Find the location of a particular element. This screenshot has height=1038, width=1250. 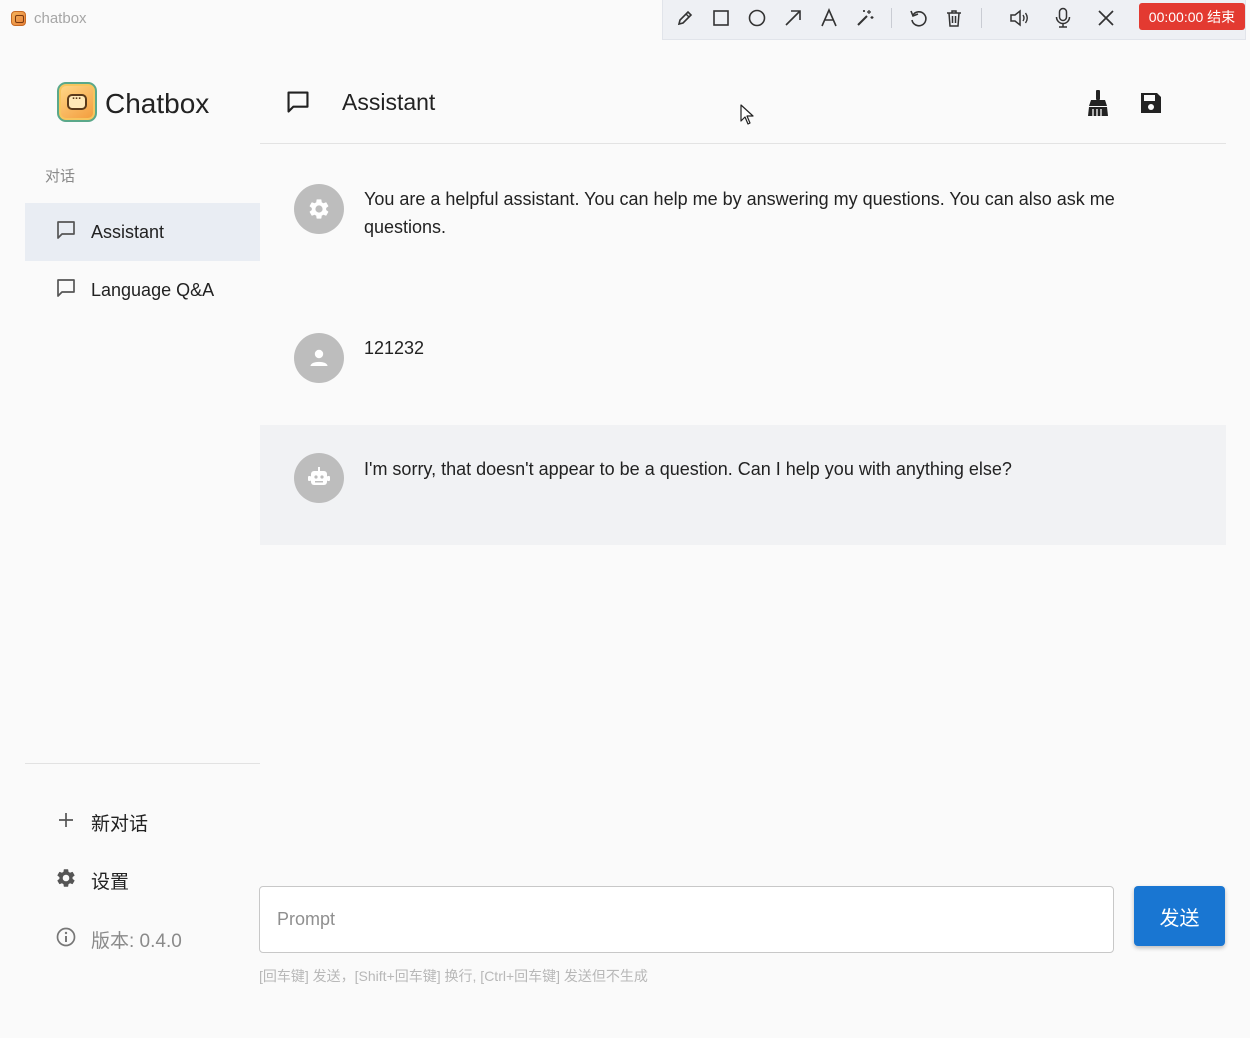

save-icon is located at coordinates (1151, 103).